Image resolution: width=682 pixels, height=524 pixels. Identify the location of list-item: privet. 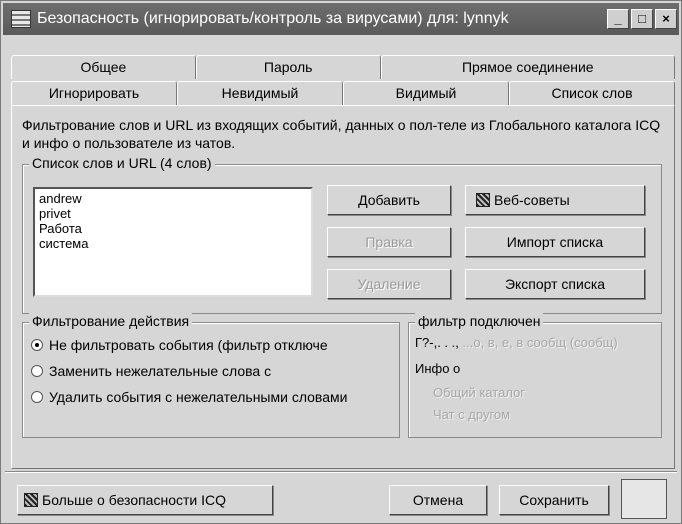
(173, 213).